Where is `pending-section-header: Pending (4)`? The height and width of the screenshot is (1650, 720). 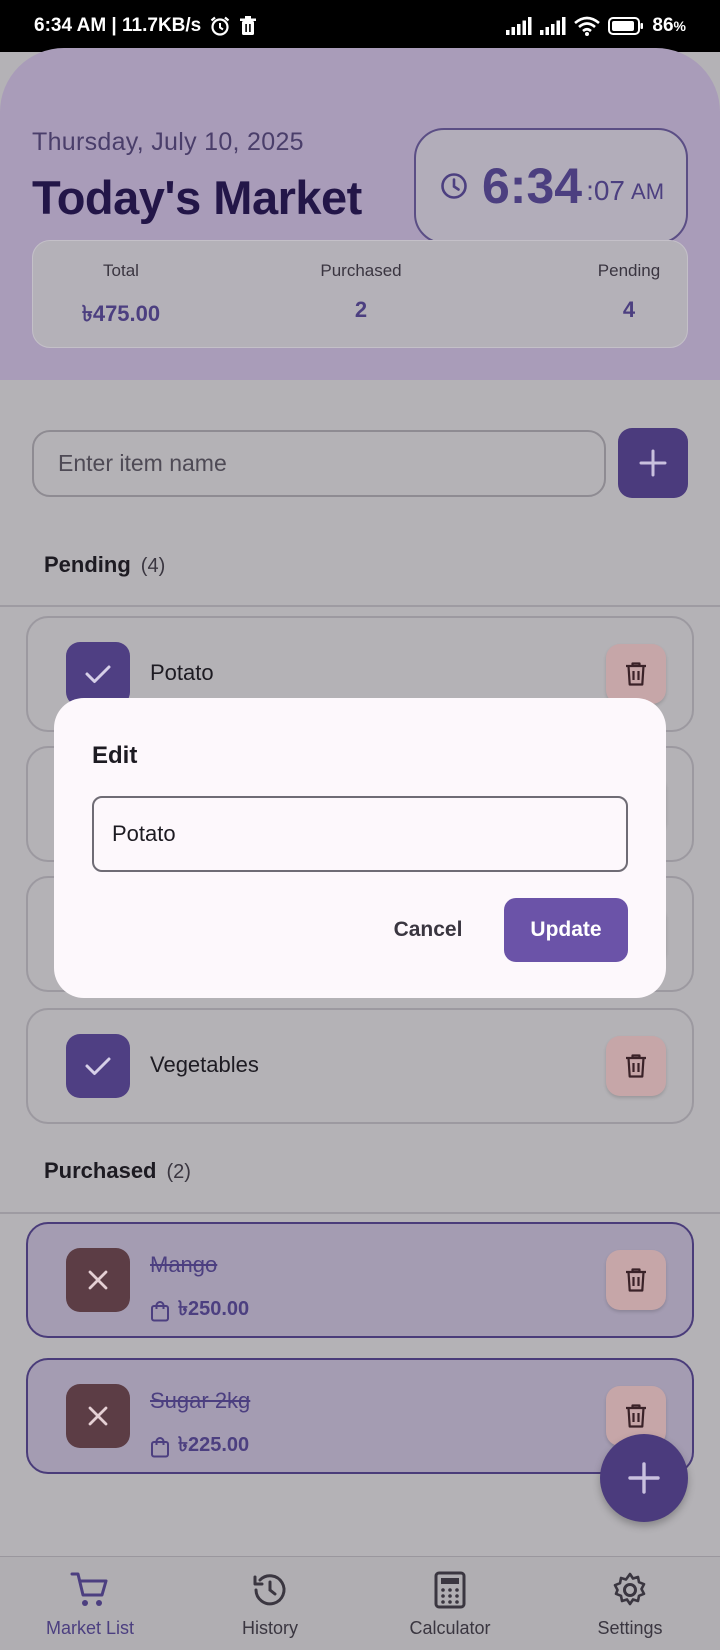 pending-section-header: Pending (4) is located at coordinates (104, 565).